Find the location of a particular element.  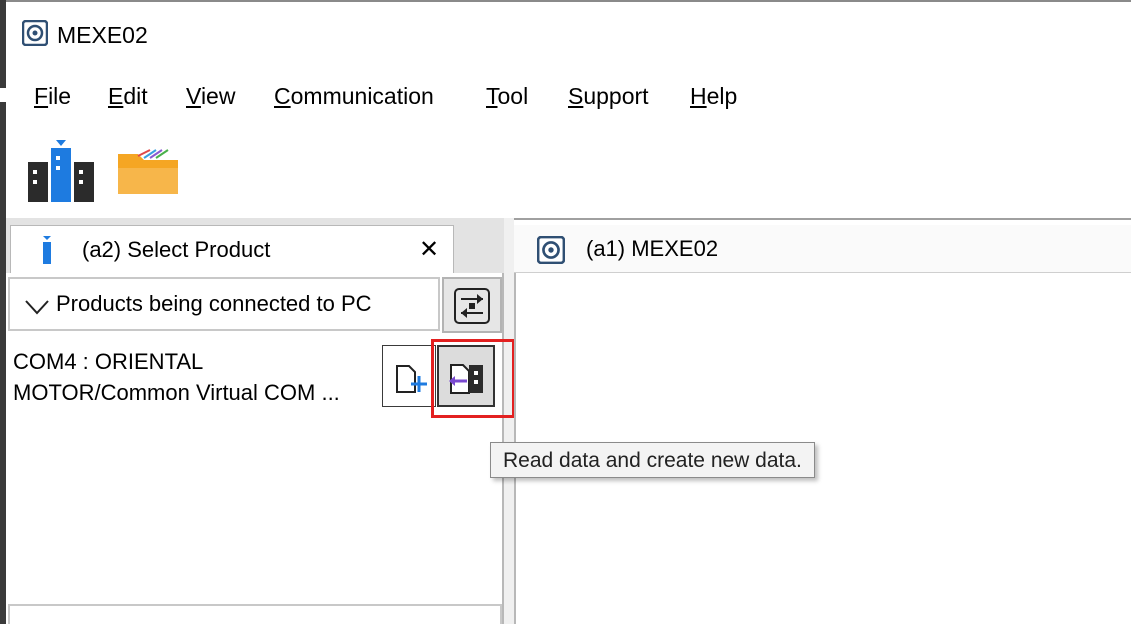

connection-port-label: COM4 : ORIENTAL is located at coordinates (108, 361).